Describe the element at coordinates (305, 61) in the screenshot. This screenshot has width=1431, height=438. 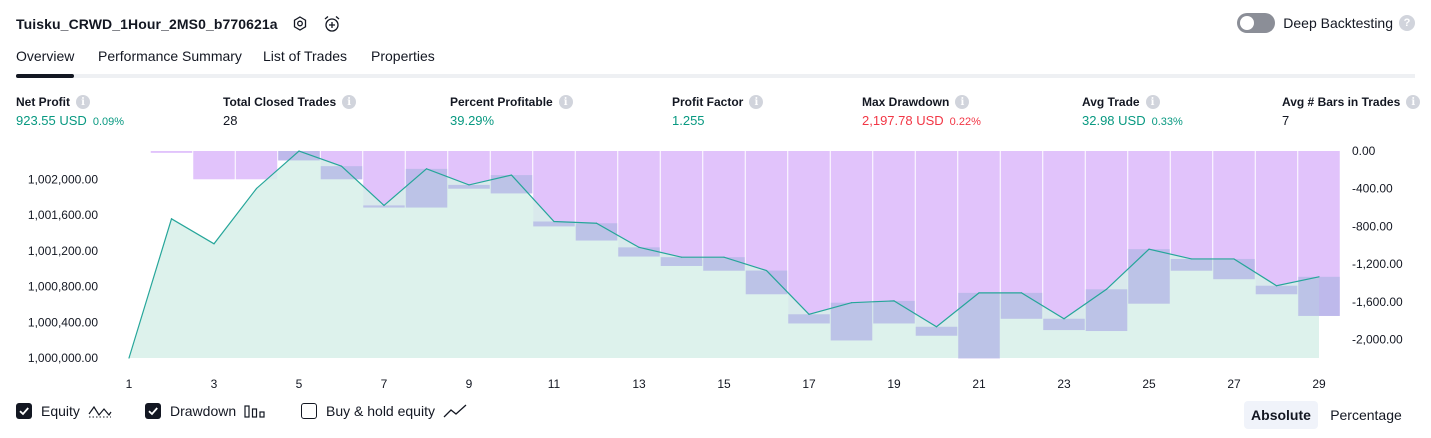
I see `tab-list-of-trades: List of Trades` at that location.